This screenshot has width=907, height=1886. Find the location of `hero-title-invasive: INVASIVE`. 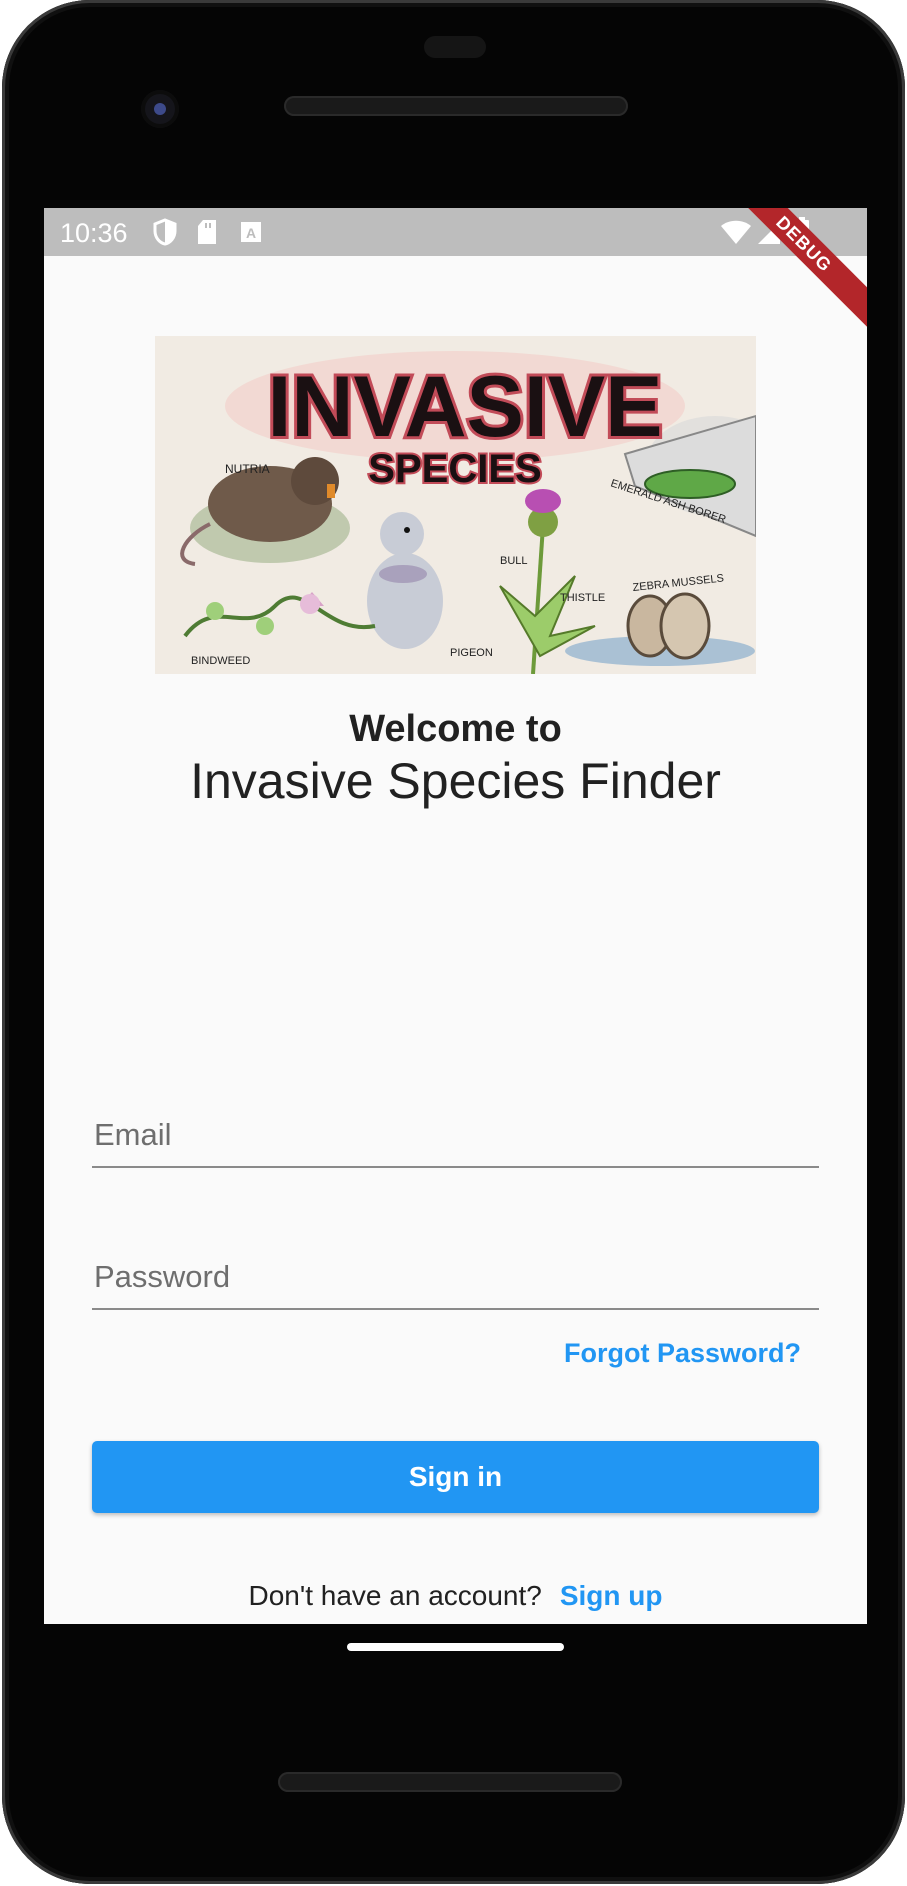

hero-title-invasive: INVASIVE is located at coordinates (464, 407).